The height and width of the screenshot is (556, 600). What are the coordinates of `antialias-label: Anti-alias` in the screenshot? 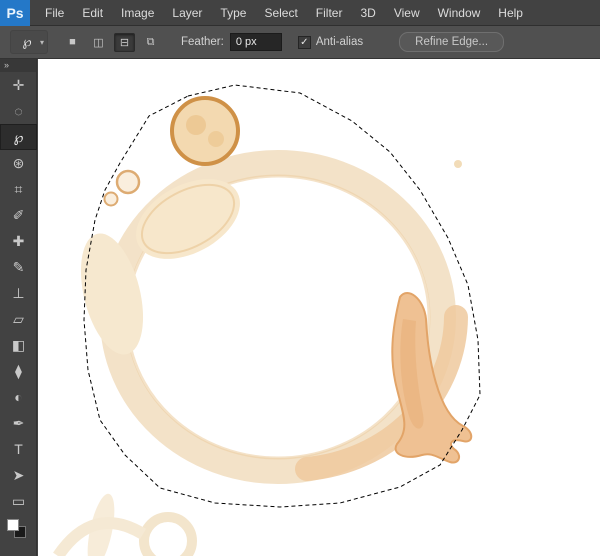 It's located at (339, 42).